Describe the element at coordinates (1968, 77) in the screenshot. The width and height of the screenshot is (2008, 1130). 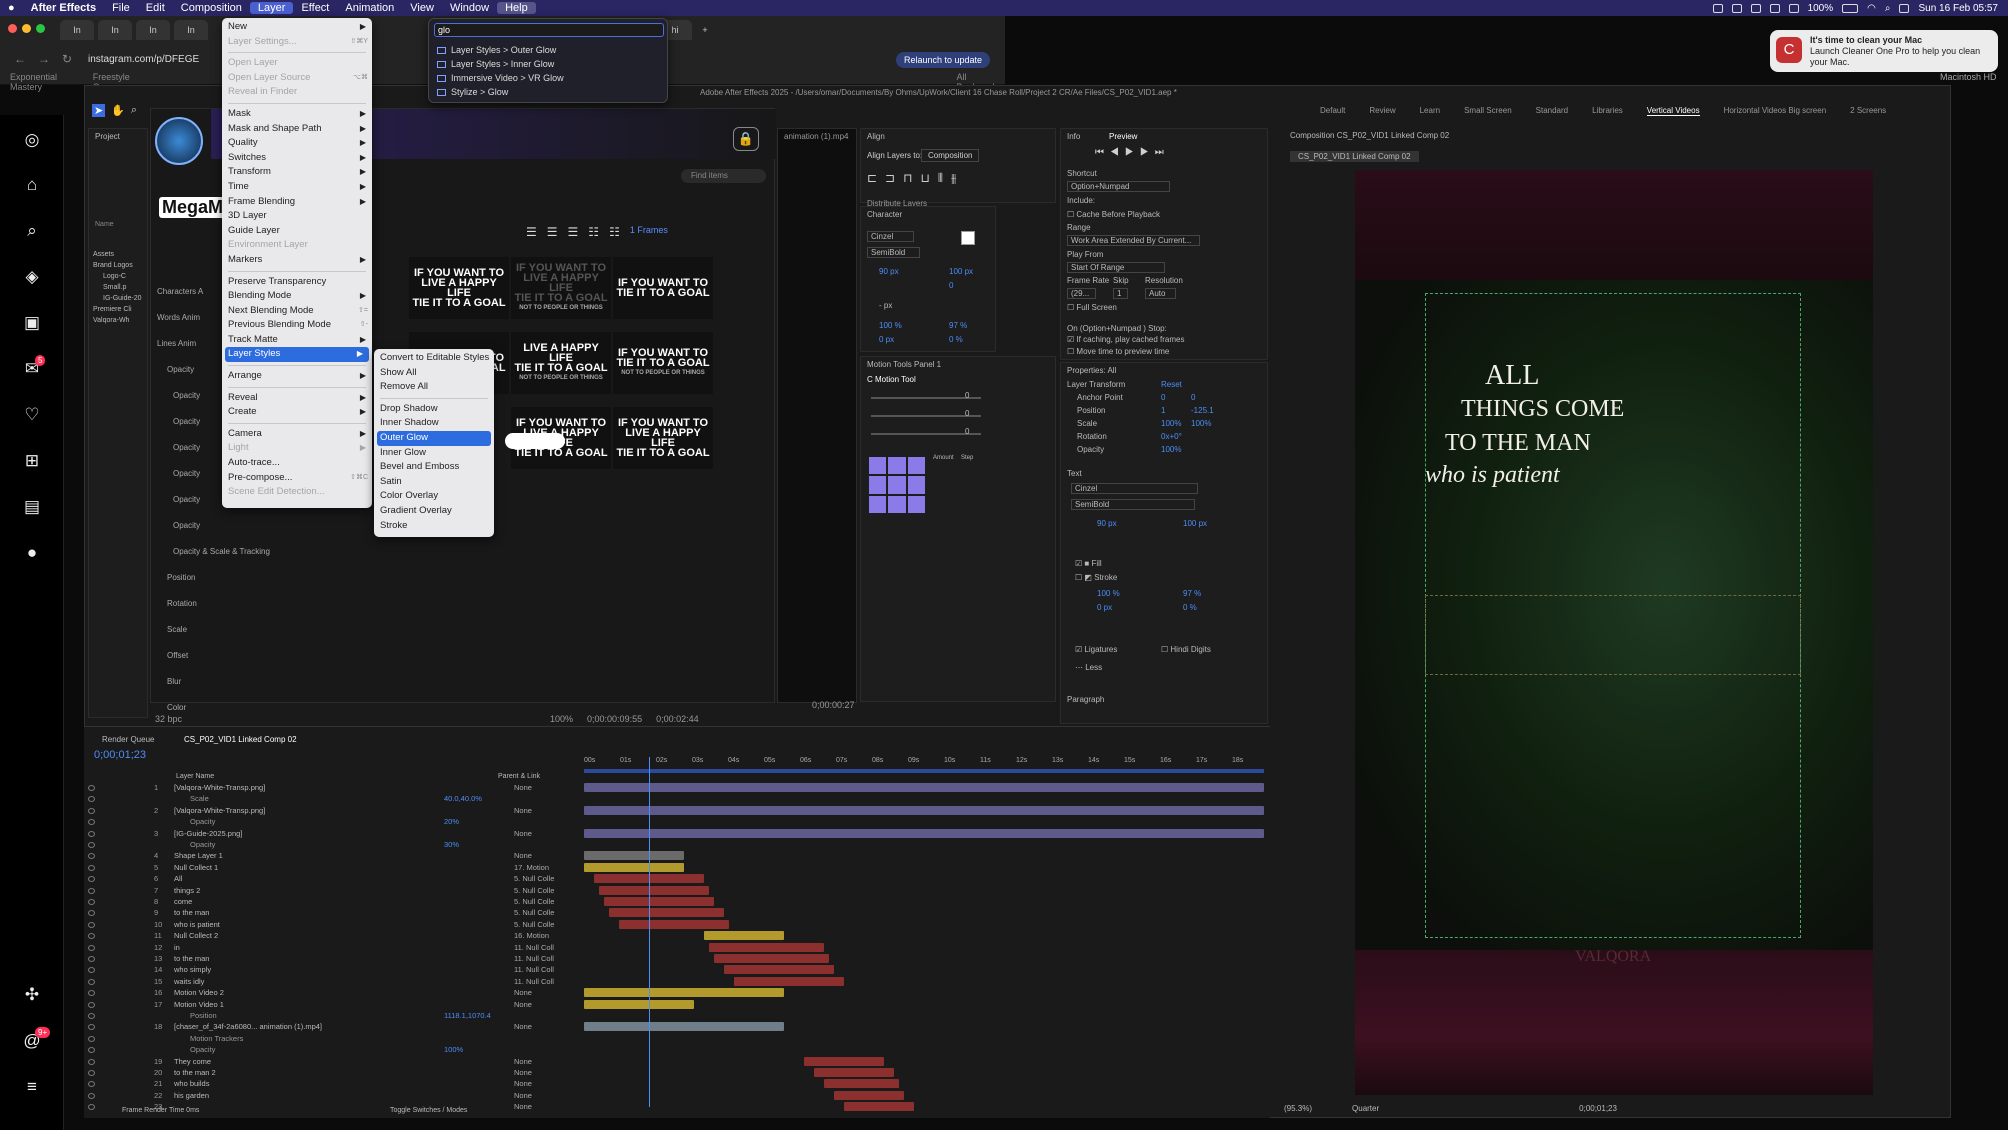
I see `disk-label: Macintosh HD` at that location.